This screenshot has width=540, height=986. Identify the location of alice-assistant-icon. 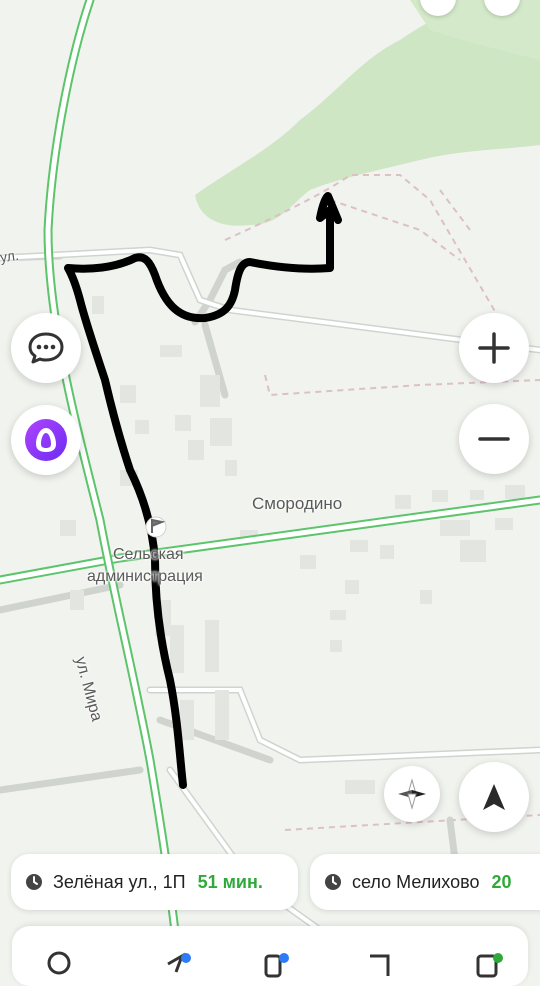
(46, 440).